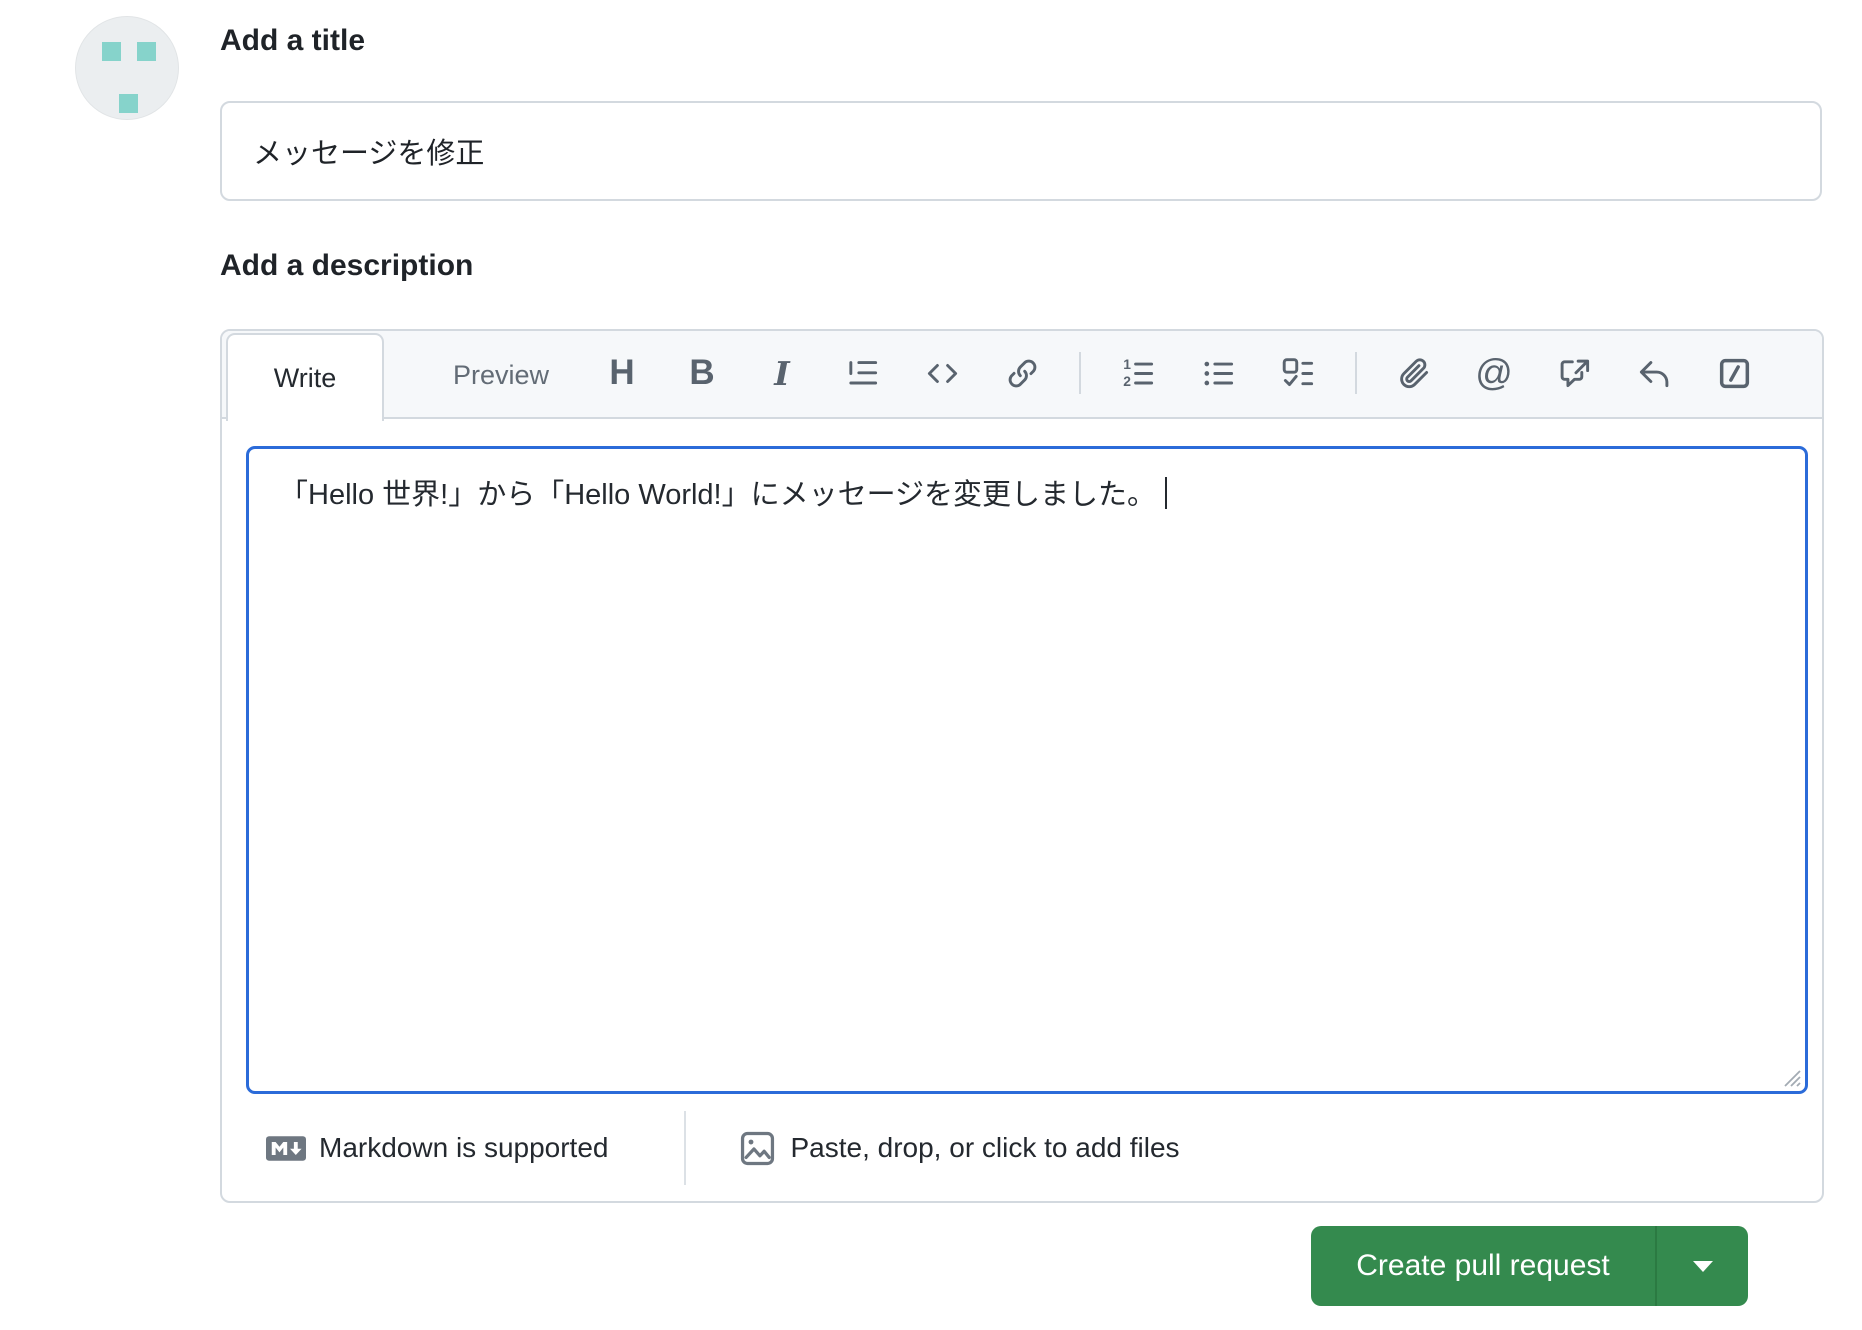 The image size is (1862, 1330). What do you see at coordinates (1790, 1076) in the screenshot?
I see `resize-handle-icon` at bounding box center [1790, 1076].